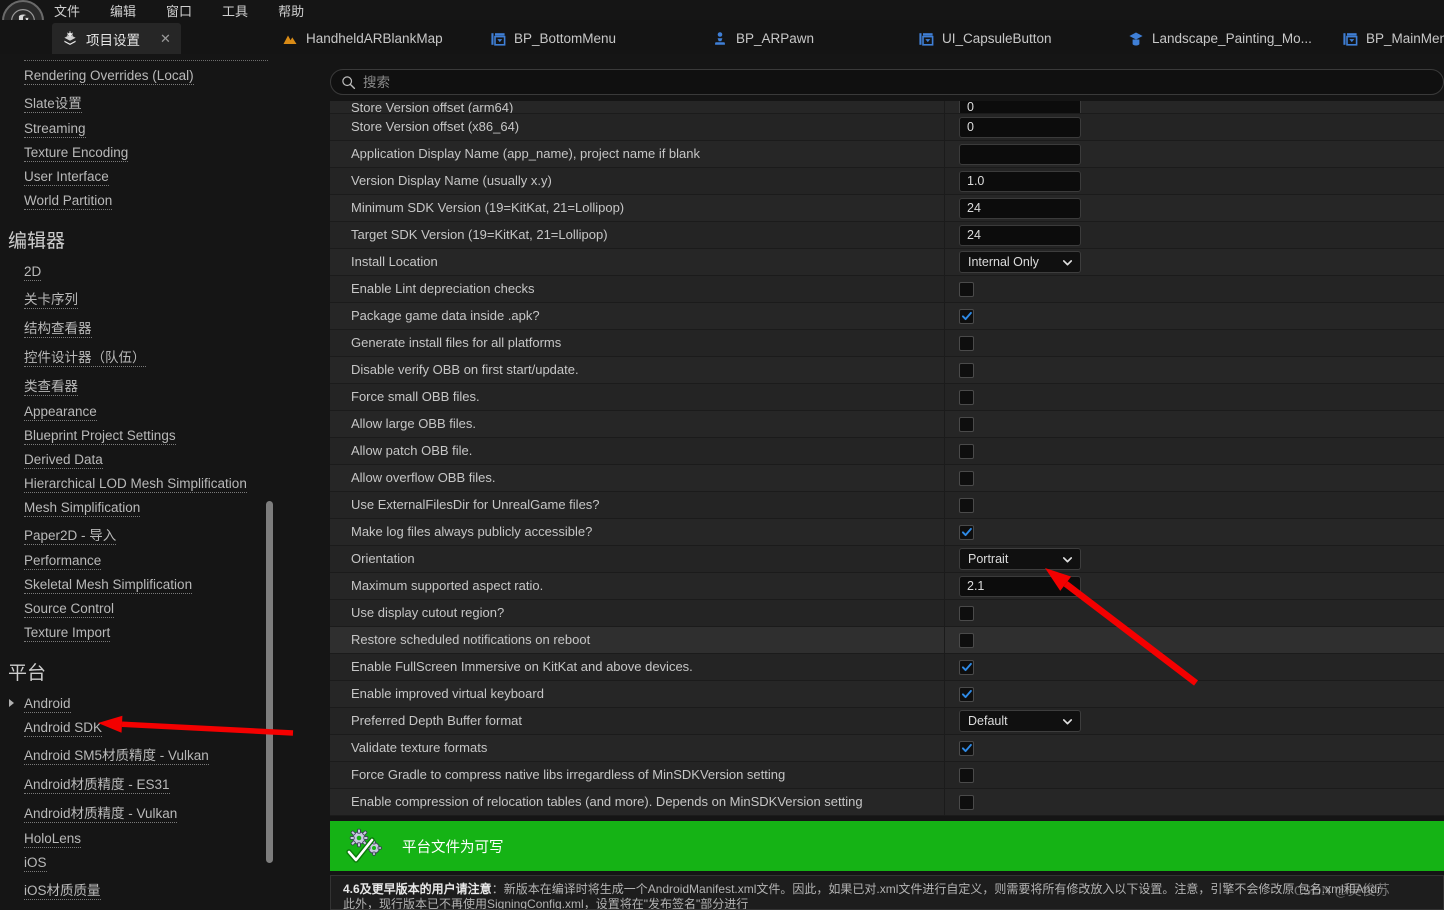 The height and width of the screenshot is (910, 1444). What do you see at coordinates (139, 75) in the screenshot?
I see `sidebar-item-renderingoverrideslocal: Rendering Overrides (Local)` at bounding box center [139, 75].